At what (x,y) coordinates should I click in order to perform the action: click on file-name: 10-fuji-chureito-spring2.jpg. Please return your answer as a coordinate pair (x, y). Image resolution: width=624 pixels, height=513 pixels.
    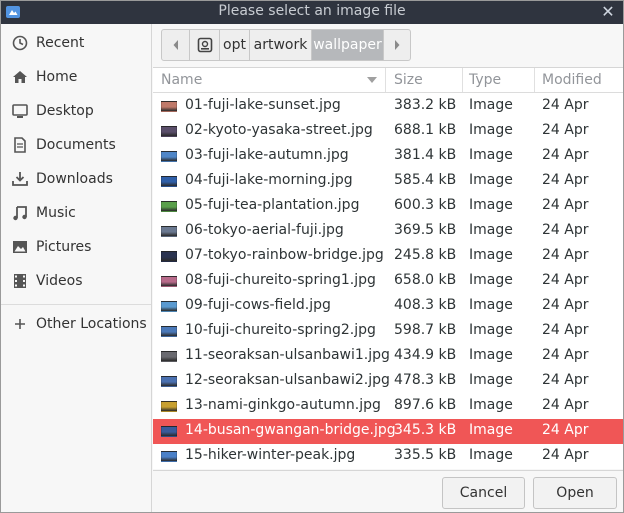
    Looking at the image, I should click on (280, 330).